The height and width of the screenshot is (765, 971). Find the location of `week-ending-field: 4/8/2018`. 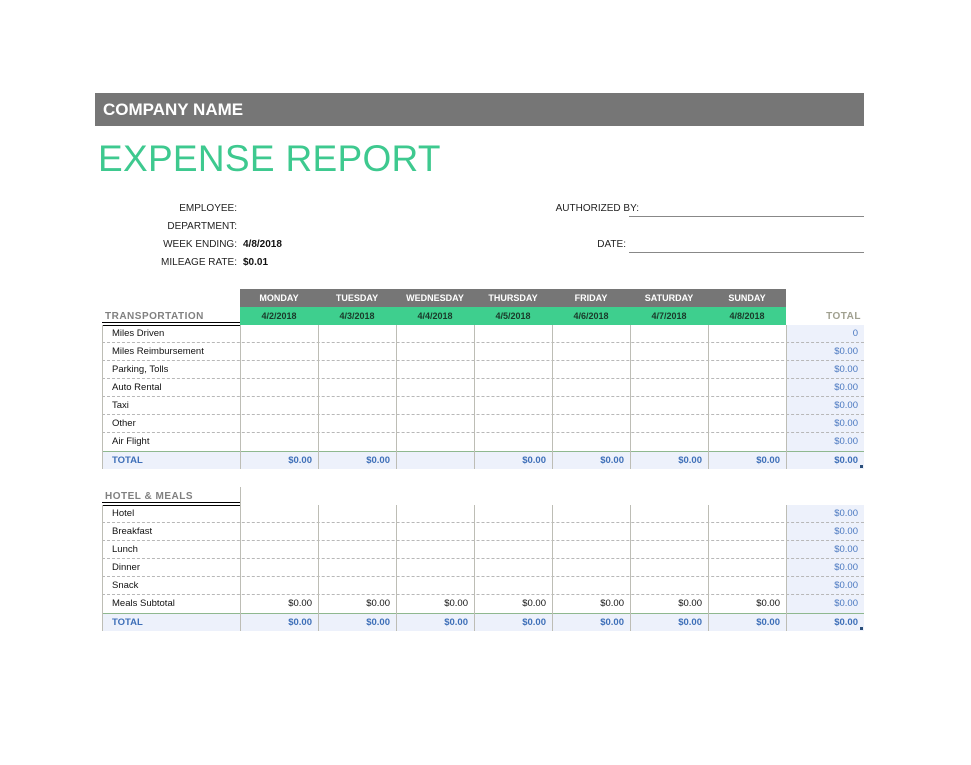

week-ending-field: 4/8/2018 is located at coordinates (262, 244).